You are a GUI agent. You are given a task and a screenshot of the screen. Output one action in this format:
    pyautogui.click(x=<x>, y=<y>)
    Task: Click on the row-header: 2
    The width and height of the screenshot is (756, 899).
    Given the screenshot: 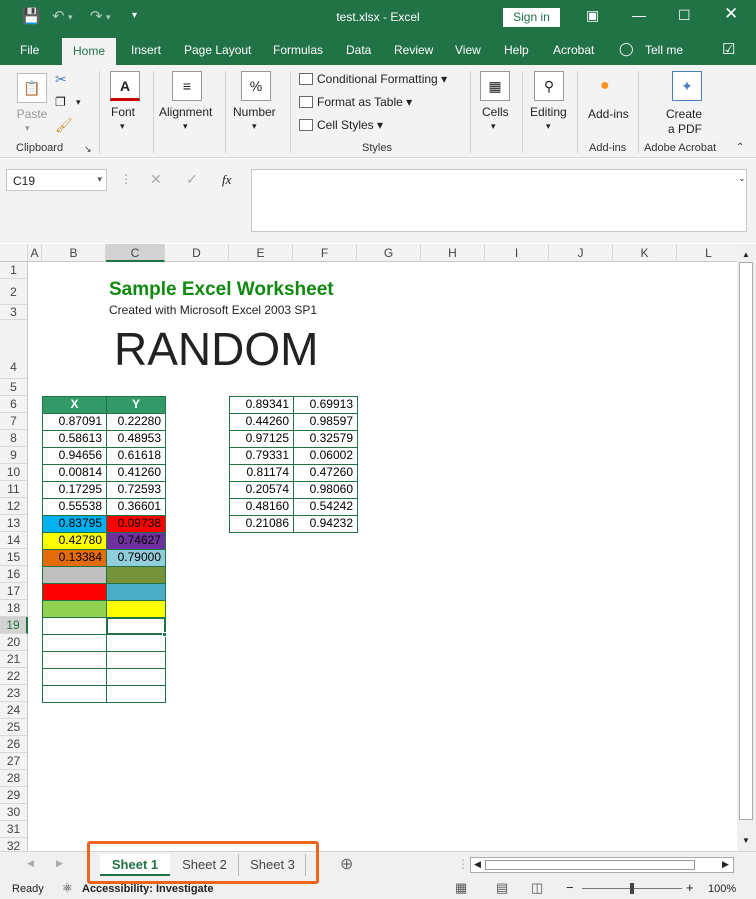 What is the action you would take?
    pyautogui.click(x=14, y=292)
    